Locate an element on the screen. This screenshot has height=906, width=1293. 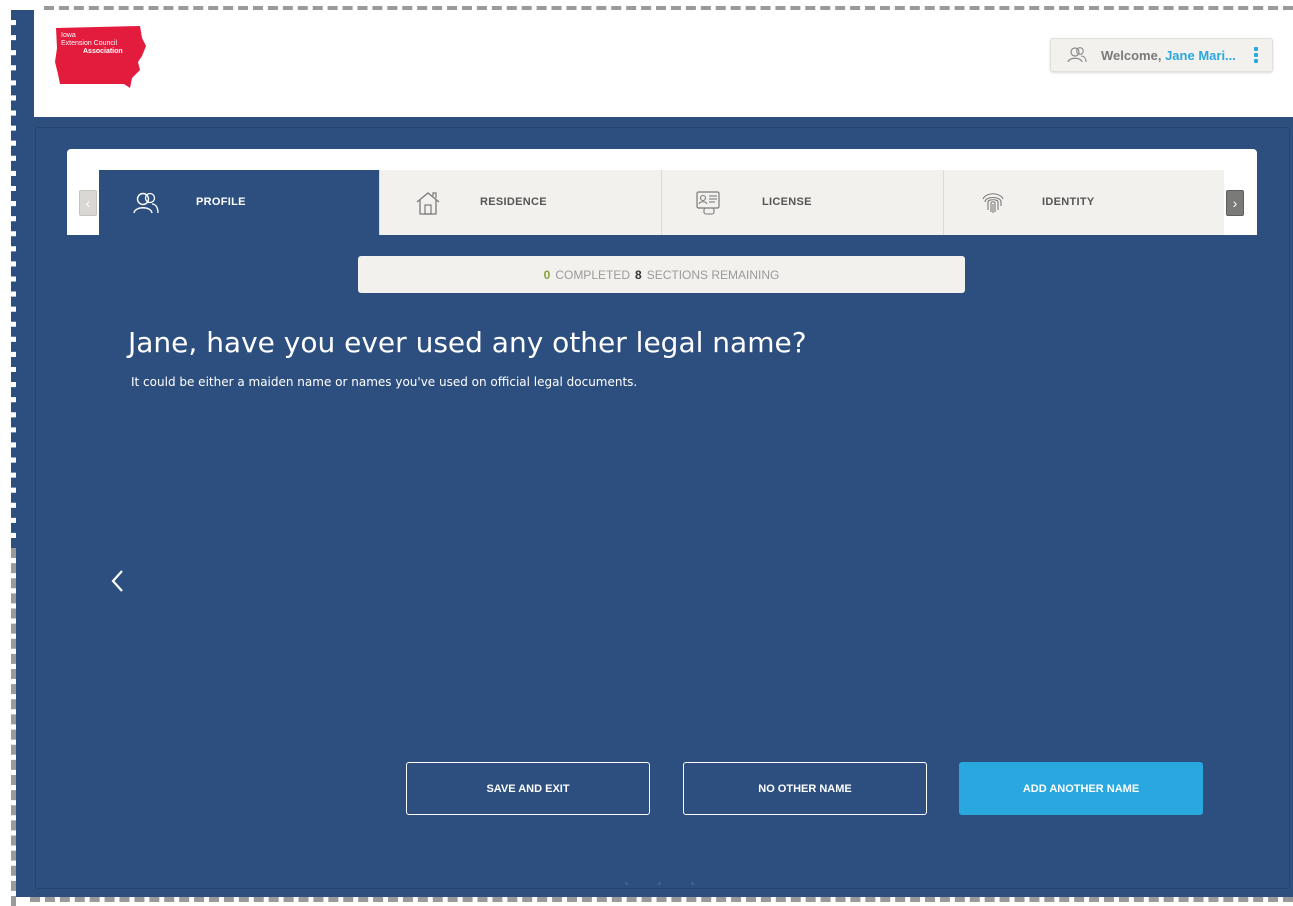
license-icon is located at coordinates (708, 203).